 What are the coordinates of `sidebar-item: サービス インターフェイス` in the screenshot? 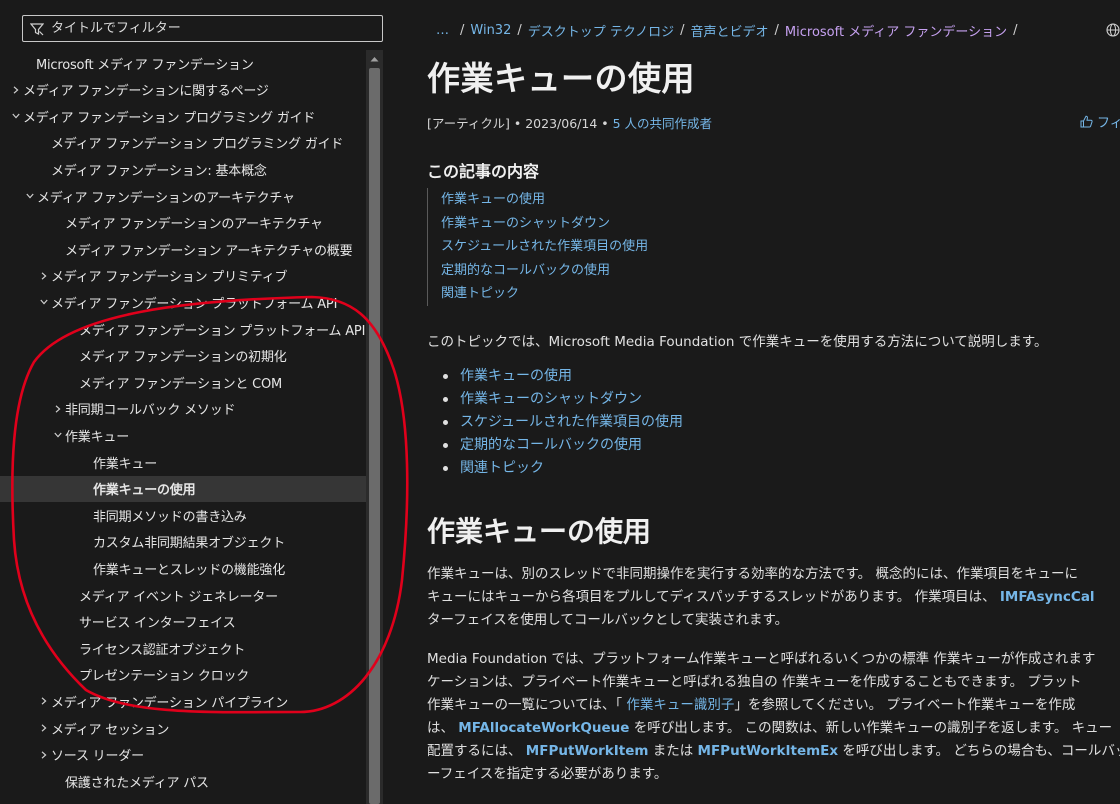 It's located at (183, 622).